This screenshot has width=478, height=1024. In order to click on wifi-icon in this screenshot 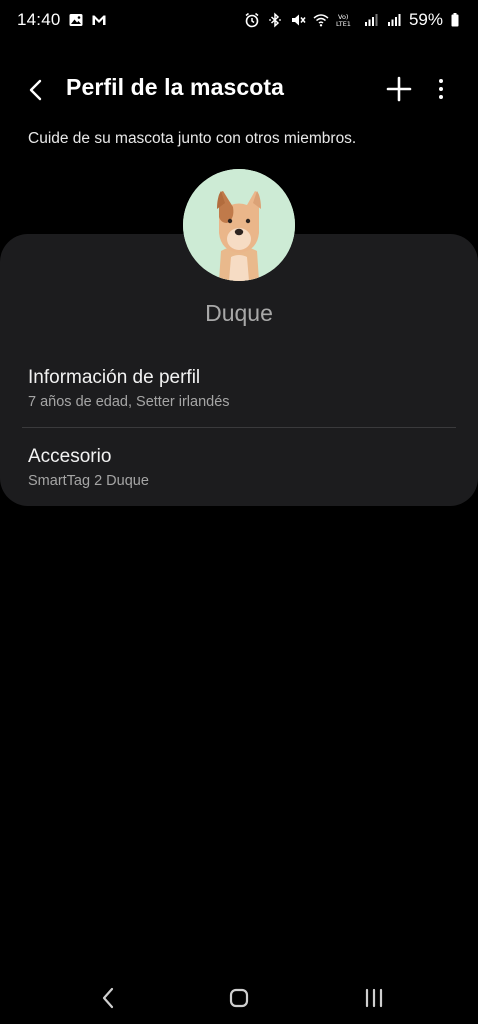, I will do `click(321, 20)`.